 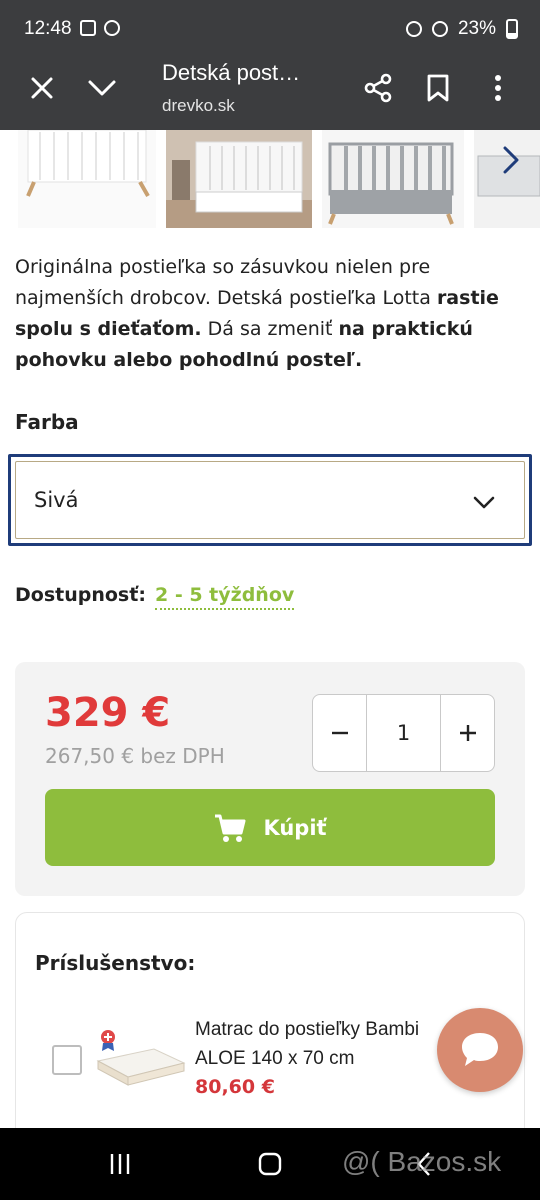 What do you see at coordinates (230, 828) in the screenshot?
I see `cart-icon` at bounding box center [230, 828].